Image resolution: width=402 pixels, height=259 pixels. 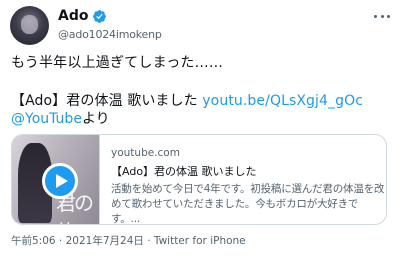 I want to click on tweet-metadata: 午前5:06 · 2021年7月24日 · Twitter for iPhone, so click(x=128, y=240).